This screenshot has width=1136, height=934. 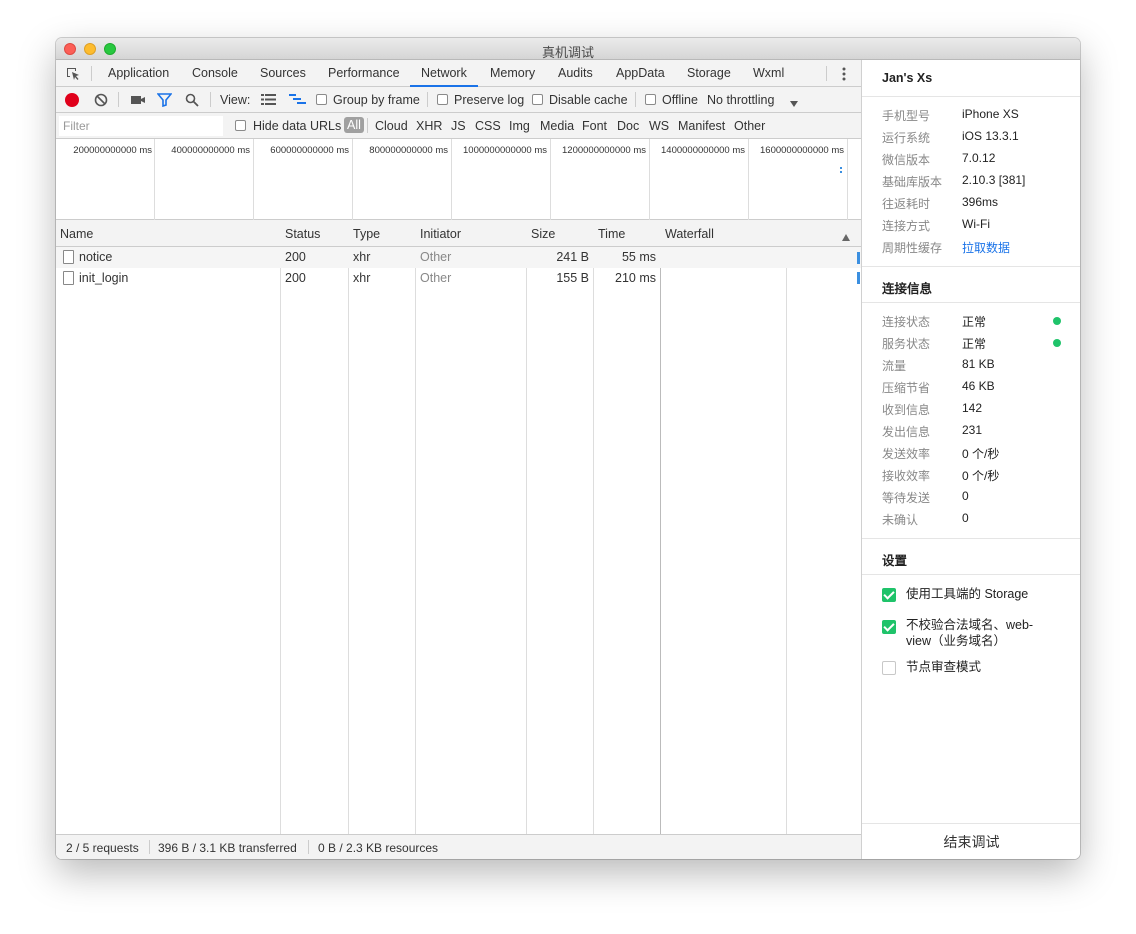 I want to click on record-icon, so click(x=72, y=100).